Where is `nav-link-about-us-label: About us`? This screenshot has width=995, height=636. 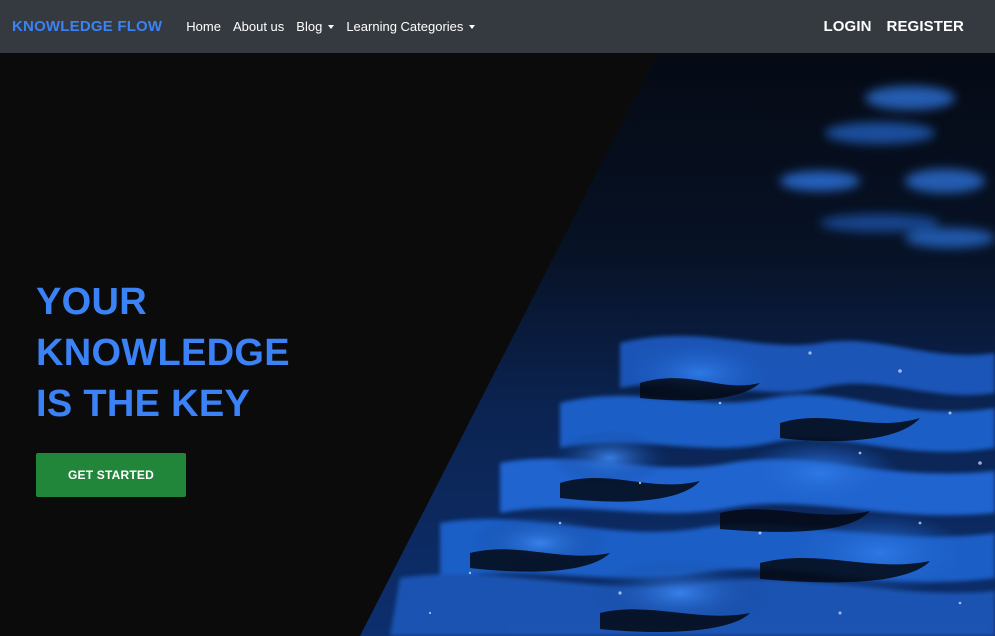 nav-link-about-us-label: About us is located at coordinates (258, 26).